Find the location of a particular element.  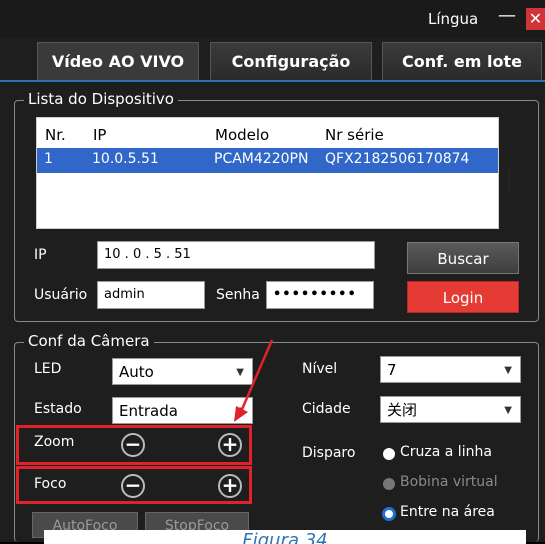

tab-bar-underline is located at coordinates (272, 81).